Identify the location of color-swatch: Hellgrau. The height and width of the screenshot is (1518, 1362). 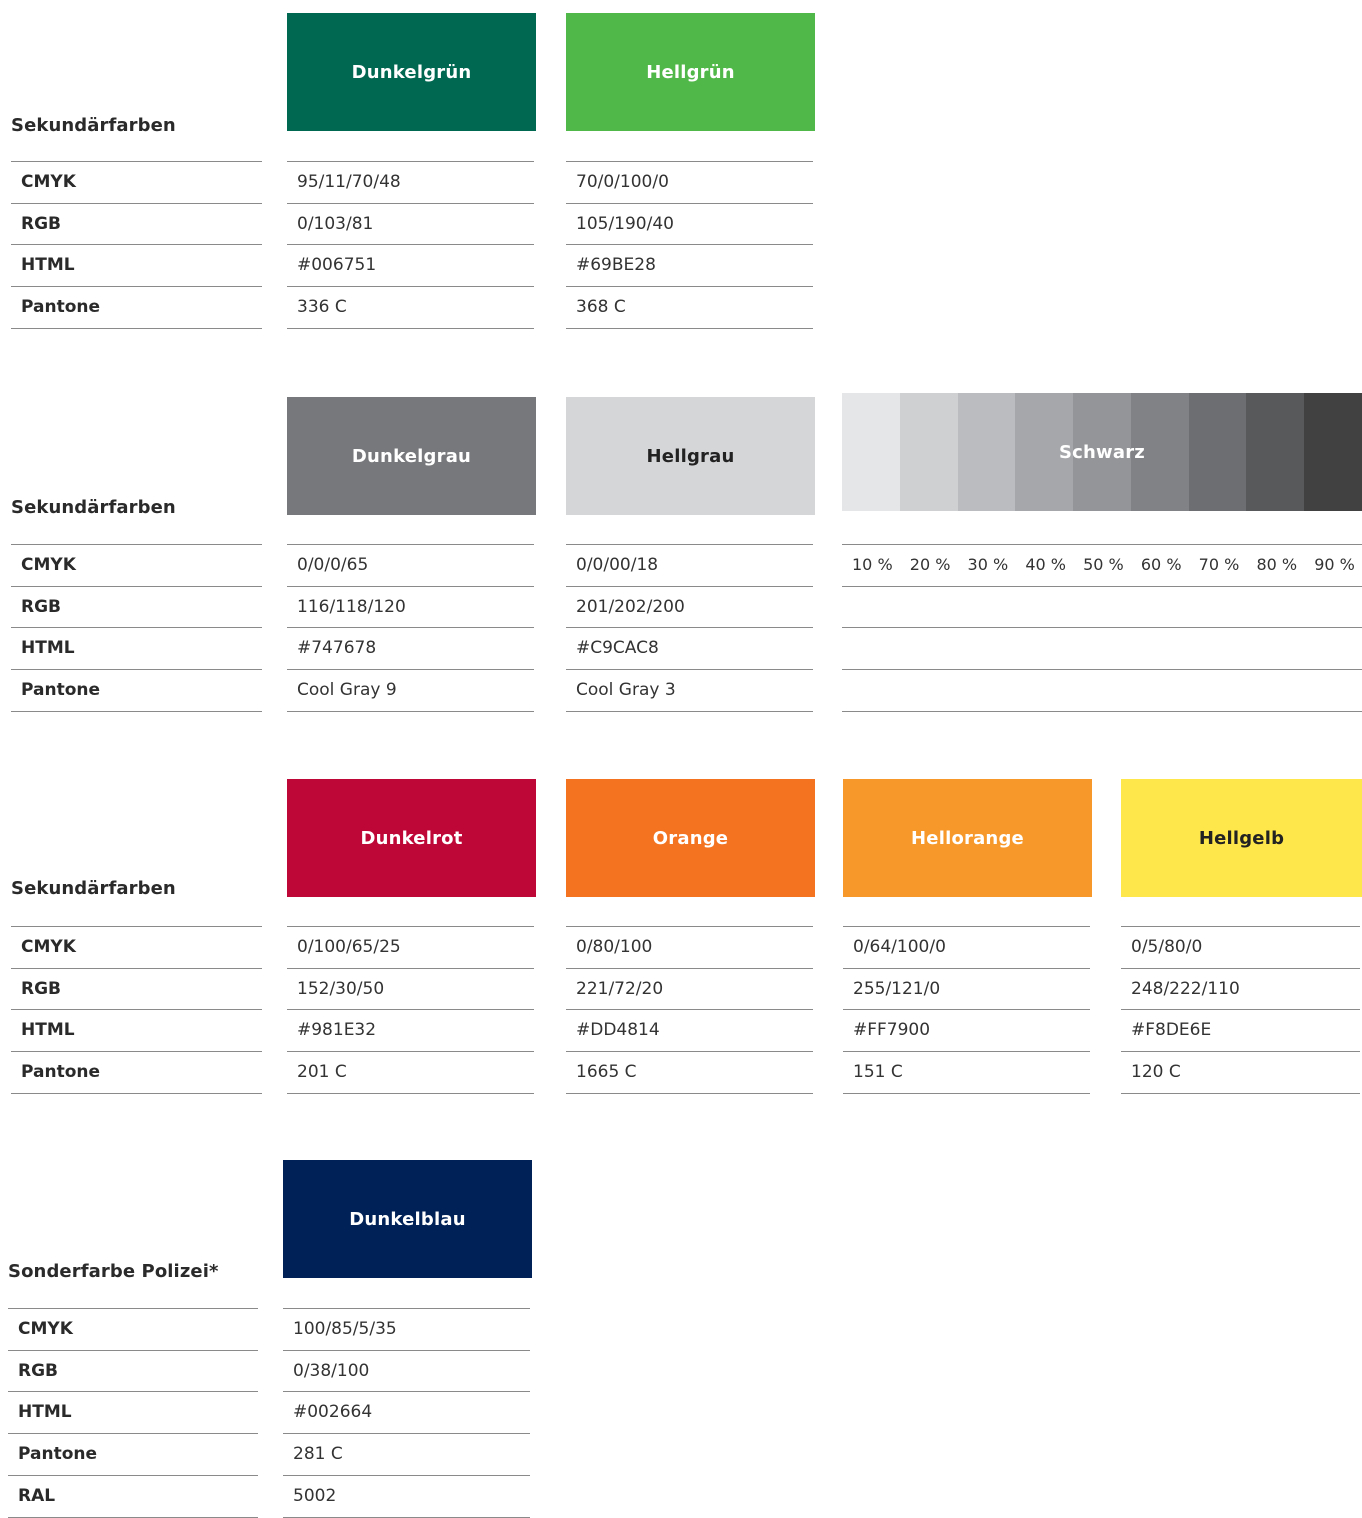
(690, 456).